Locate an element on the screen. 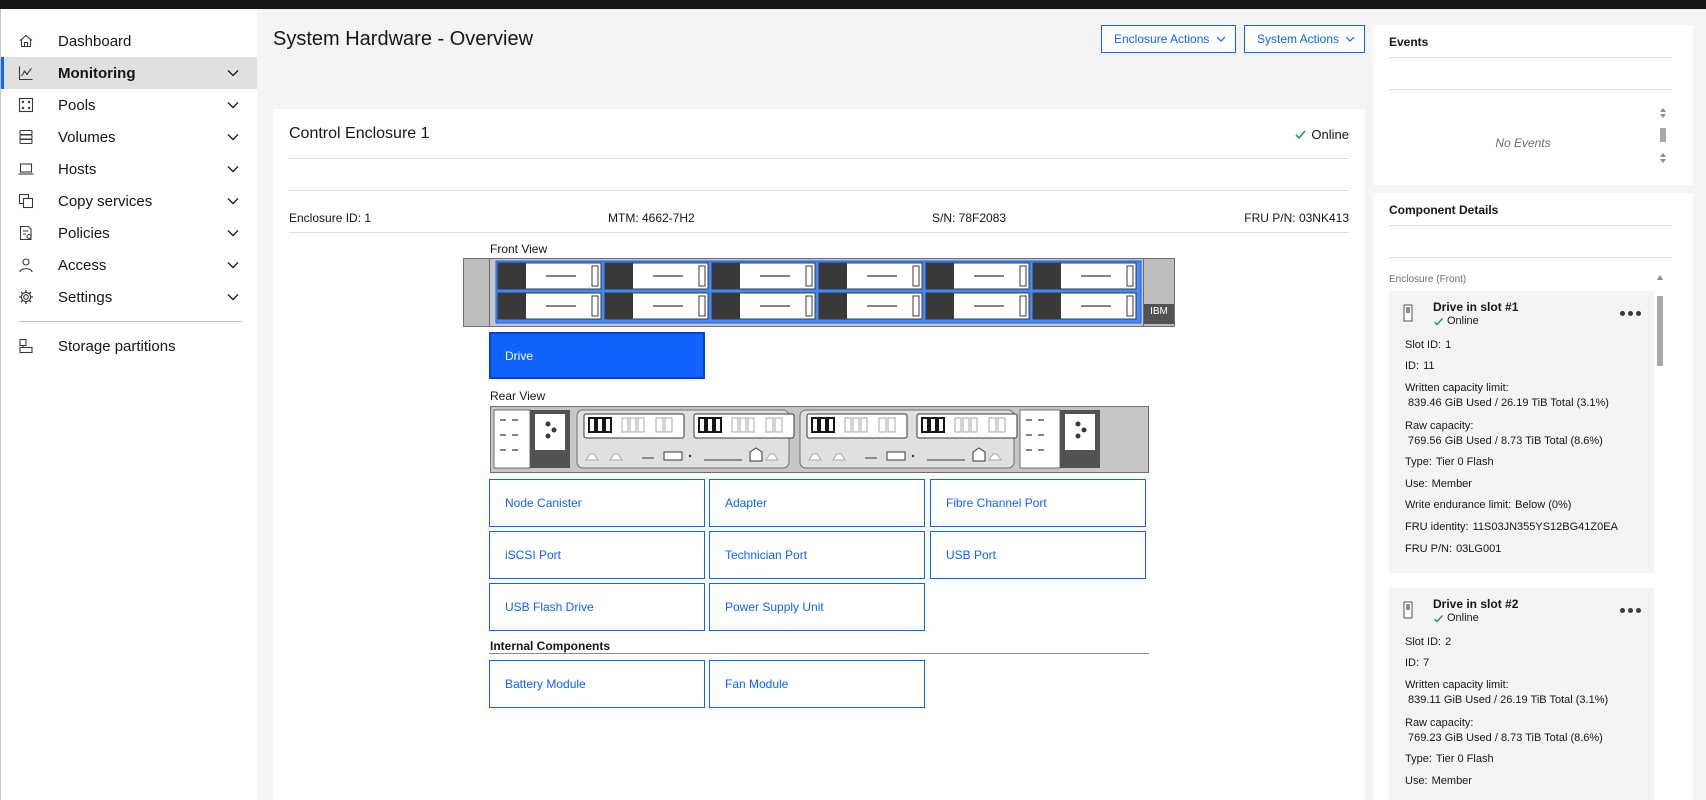  drive-icon is located at coordinates (1408, 610).